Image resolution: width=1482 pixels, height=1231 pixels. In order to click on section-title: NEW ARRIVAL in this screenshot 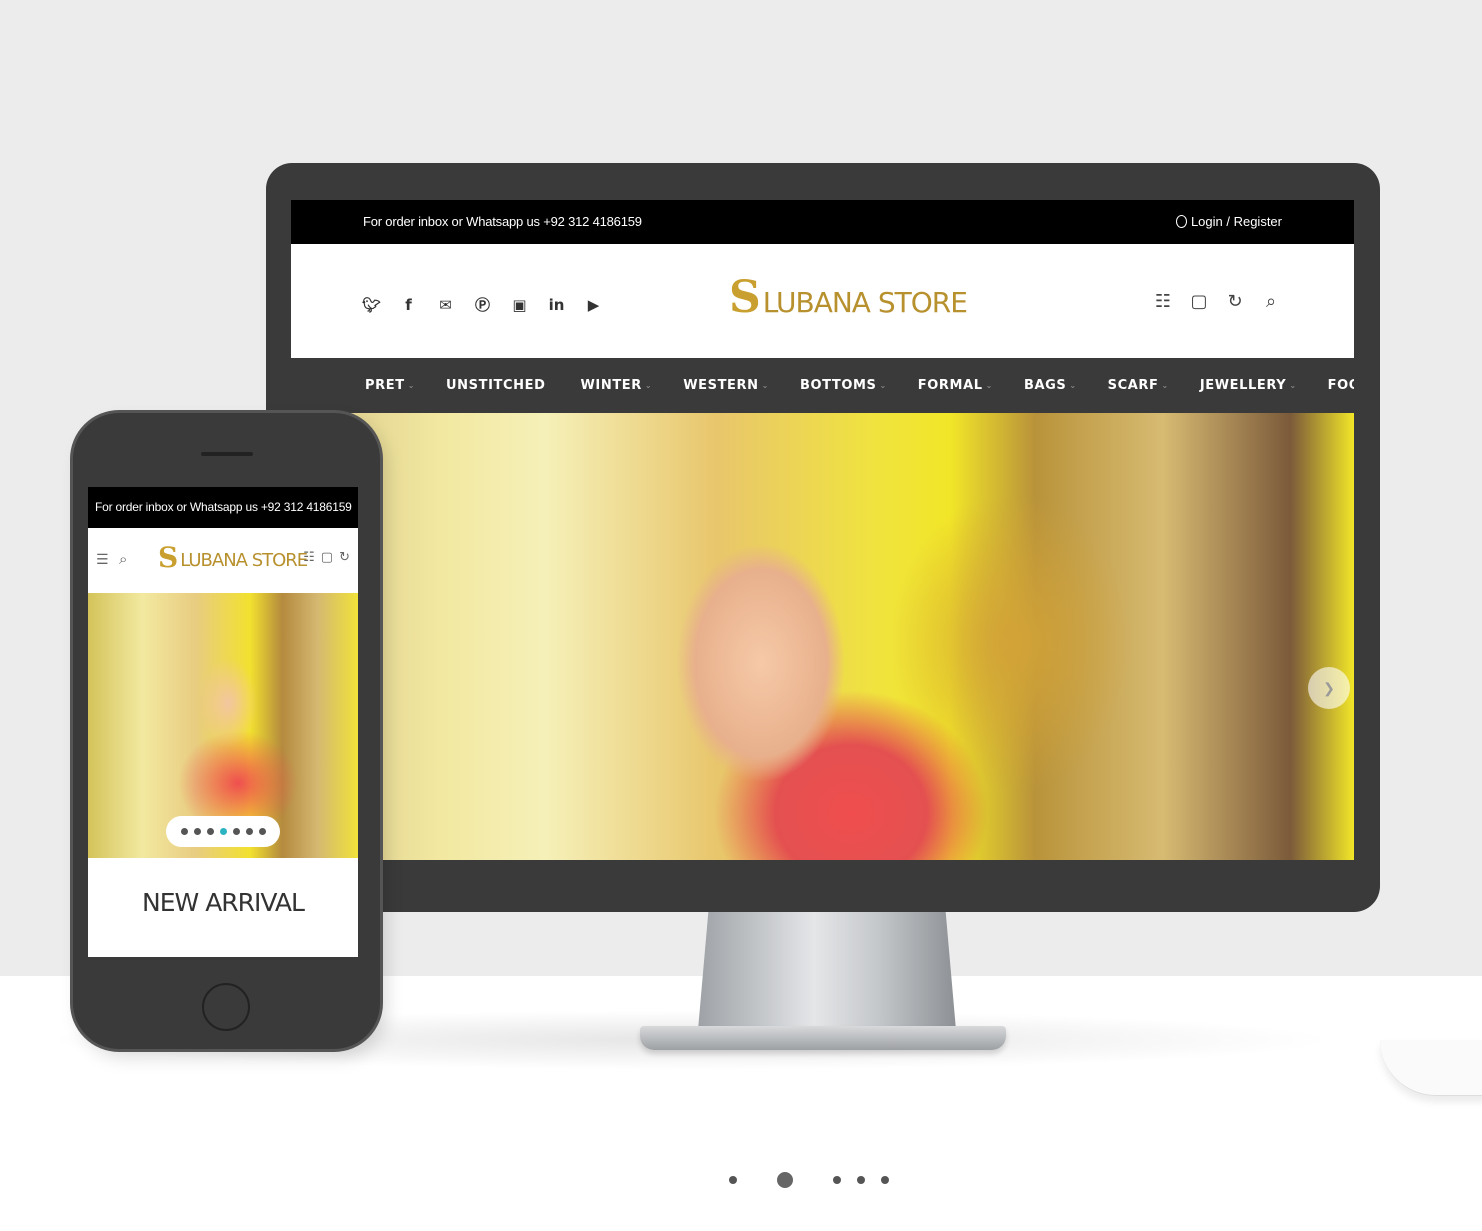, I will do `click(223, 902)`.